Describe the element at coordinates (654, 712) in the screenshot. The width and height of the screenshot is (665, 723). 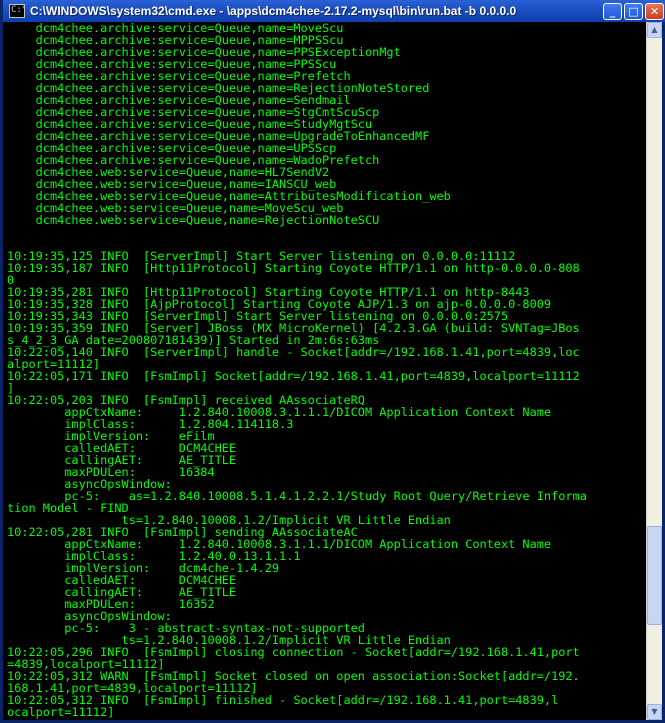
I see `scroll-down-arrow-icon: ▼` at that location.